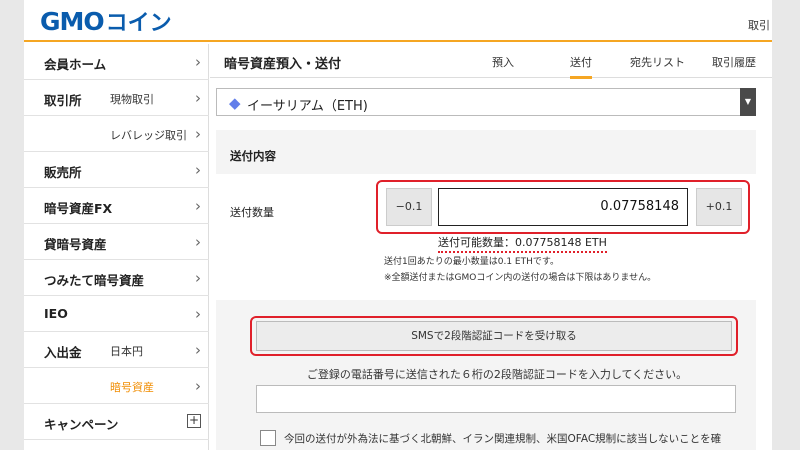 The height and width of the screenshot is (450, 800). What do you see at coordinates (63, 352) in the screenshot?
I see `sidebar-item-label: 入出金` at bounding box center [63, 352].